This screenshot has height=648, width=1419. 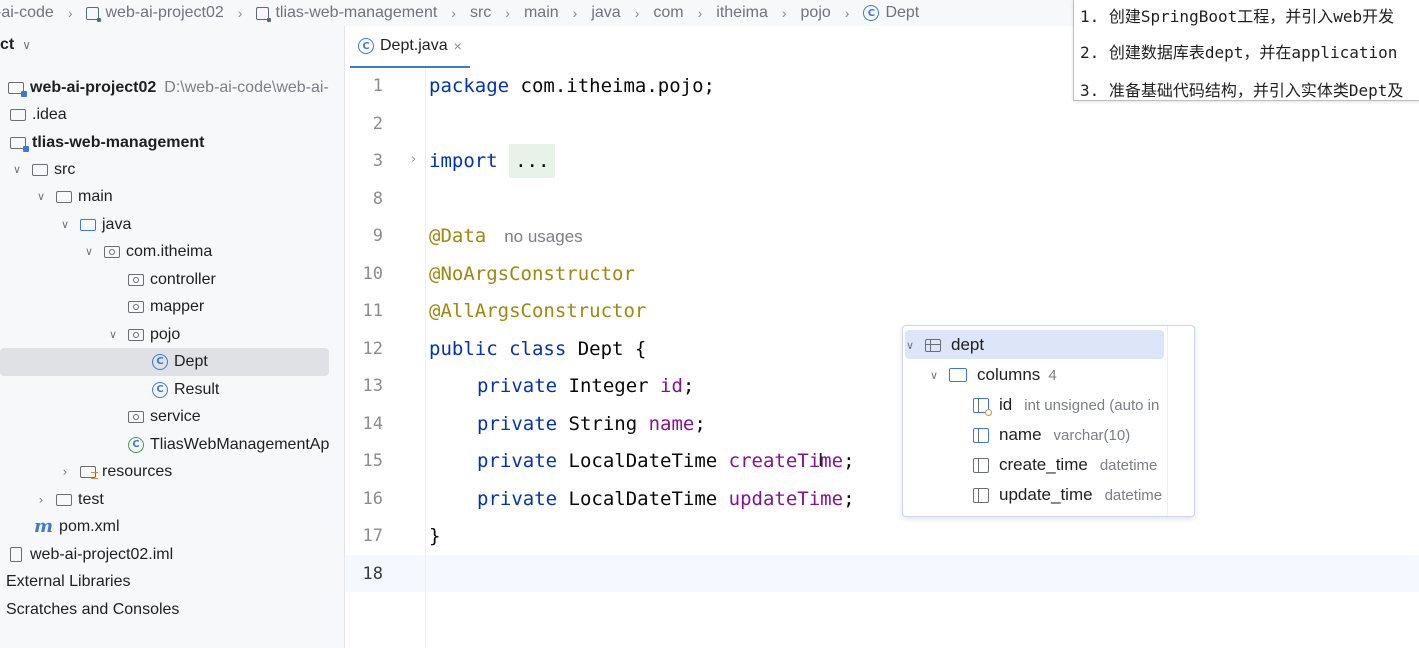 I want to click on breadcrumb-item-src: src, so click(x=480, y=13).